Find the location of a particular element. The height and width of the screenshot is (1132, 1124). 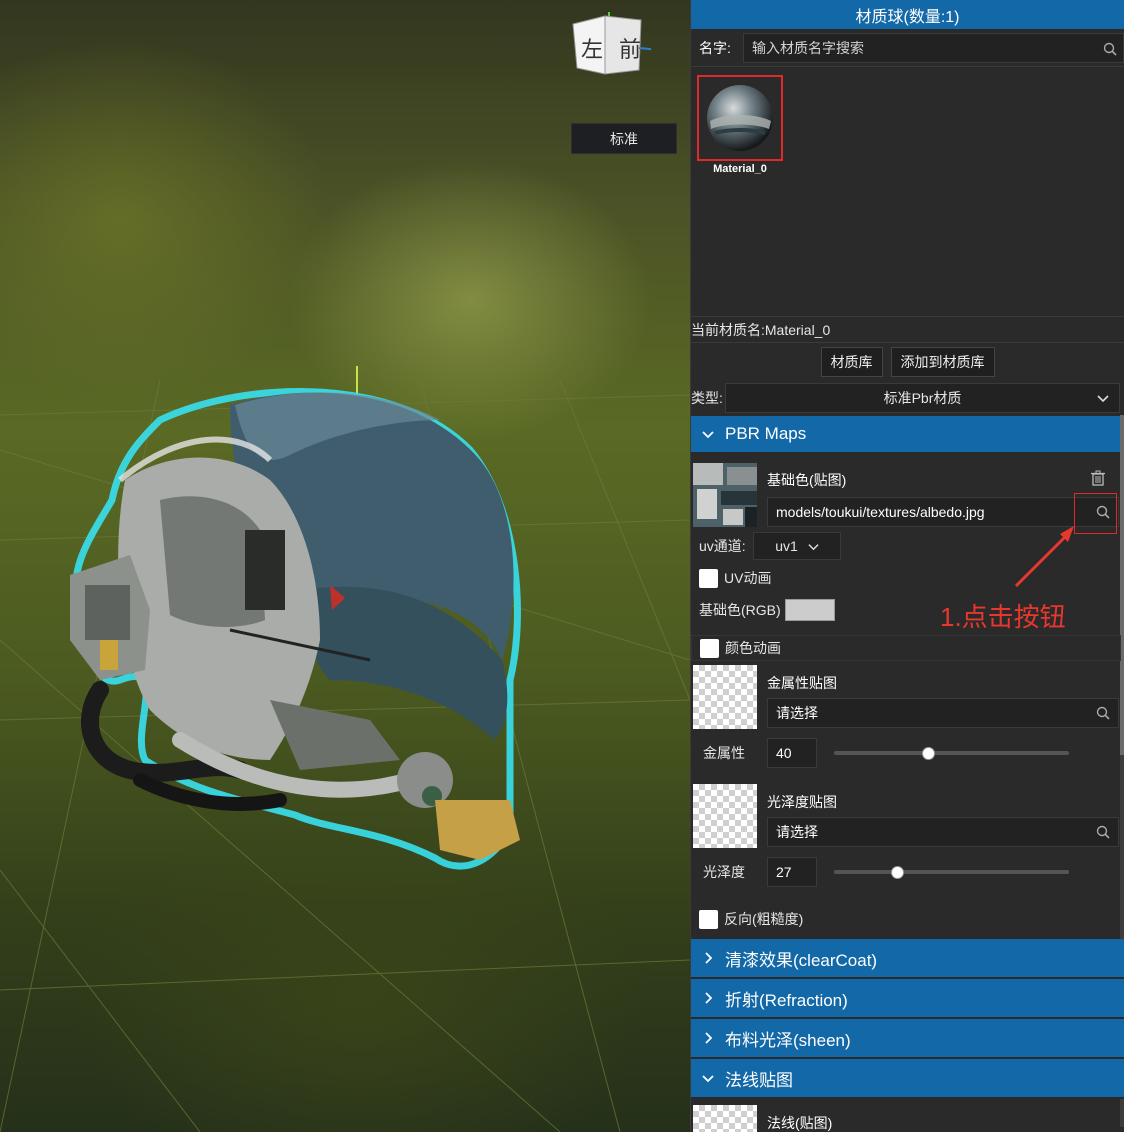

library-button-row: 材质库 添加到材质库 is located at coordinates (907, 362).